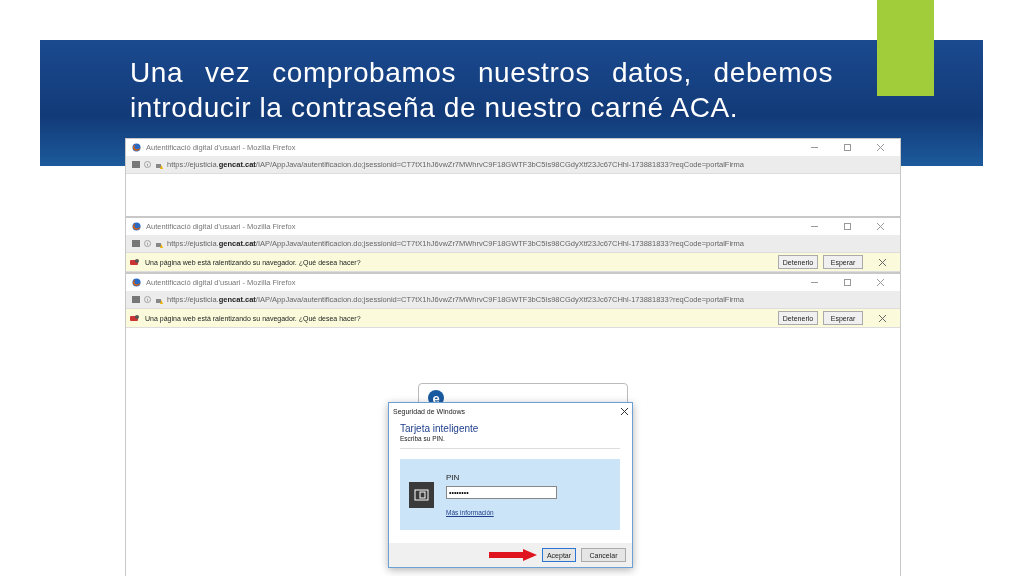 This screenshot has width=1024, height=576. I want to click on dialog-heading: Tarjeta inteligente, so click(440, 428).